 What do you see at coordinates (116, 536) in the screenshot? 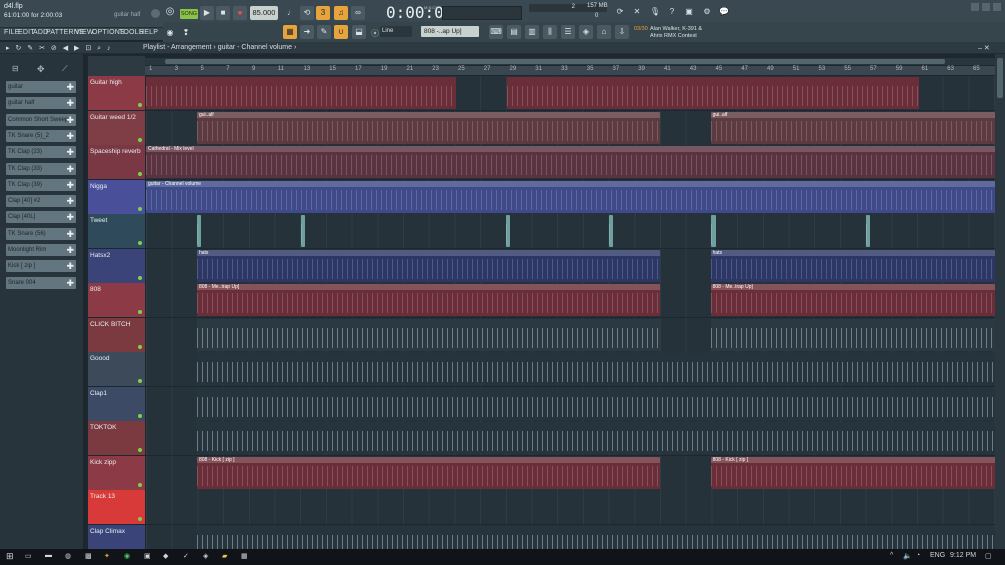
I see `track-header: Clap Climax` at bounding box center [116, 536].